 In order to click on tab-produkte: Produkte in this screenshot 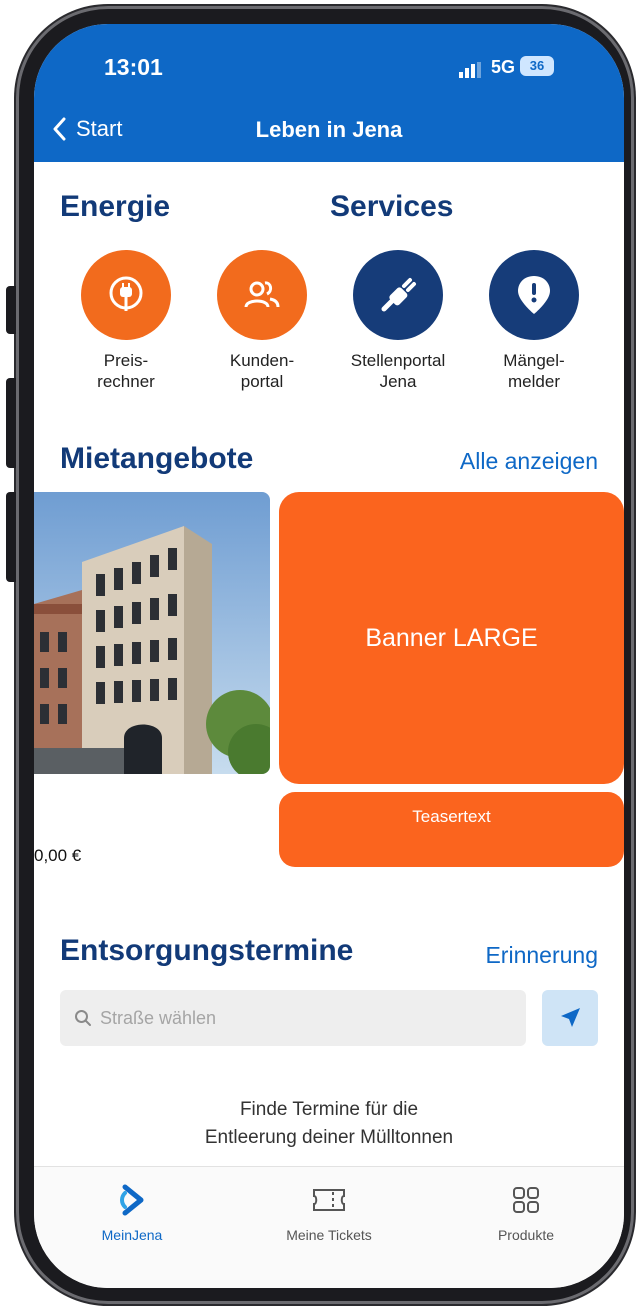, I will do `click(526, 1213)`.